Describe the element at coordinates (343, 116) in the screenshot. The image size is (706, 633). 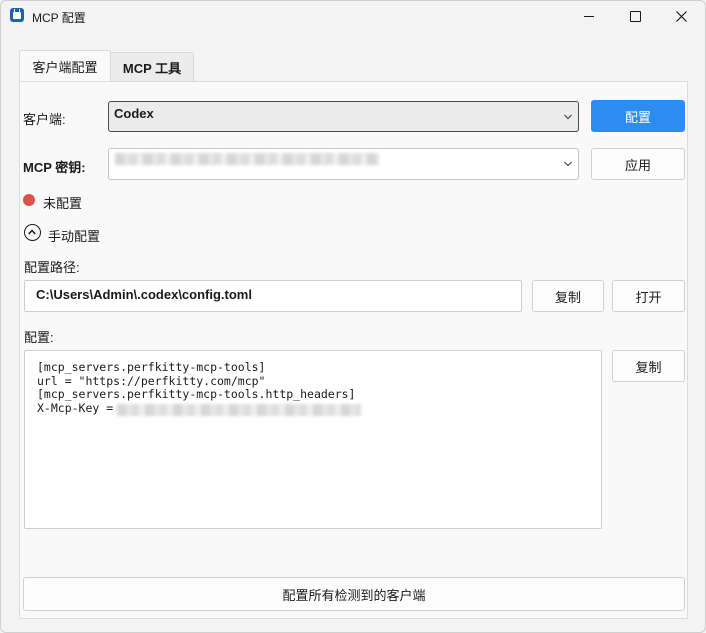
I see `client-select: Codex` at that location.